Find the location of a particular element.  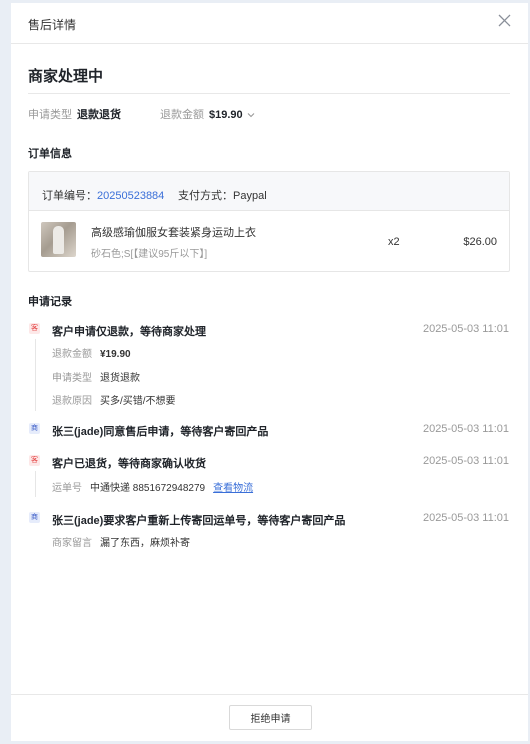

order-number: 订单编号：20250523884 is located at coordinates (103, 195).